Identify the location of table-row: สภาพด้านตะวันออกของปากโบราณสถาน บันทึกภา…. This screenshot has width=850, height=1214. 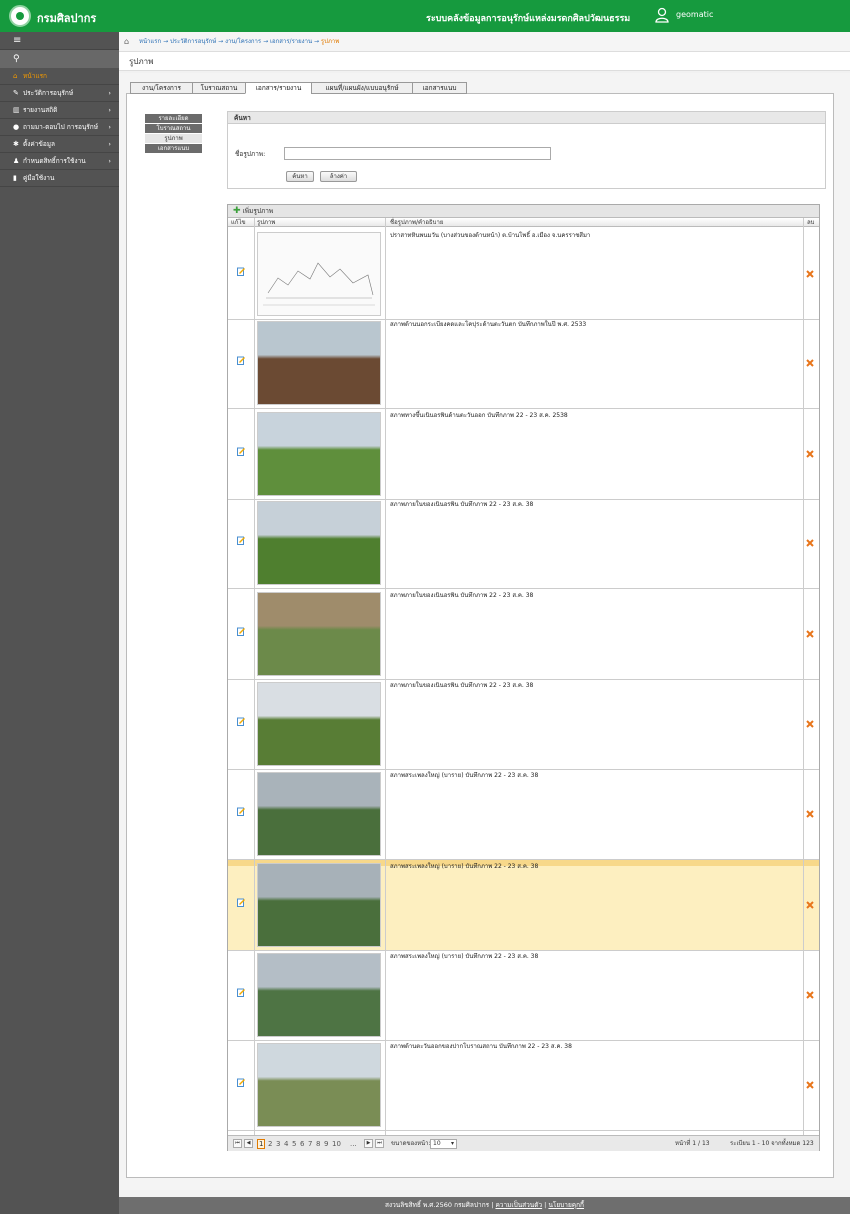
(523, 1085).